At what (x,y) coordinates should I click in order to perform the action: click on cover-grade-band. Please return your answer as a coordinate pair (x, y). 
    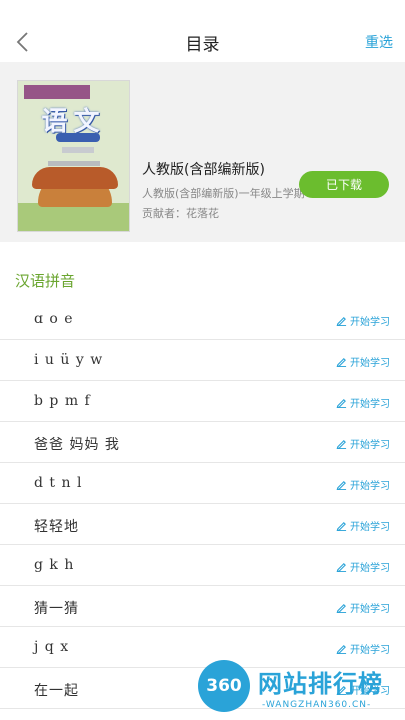
    Looking at the image, I should click on (78, 150).